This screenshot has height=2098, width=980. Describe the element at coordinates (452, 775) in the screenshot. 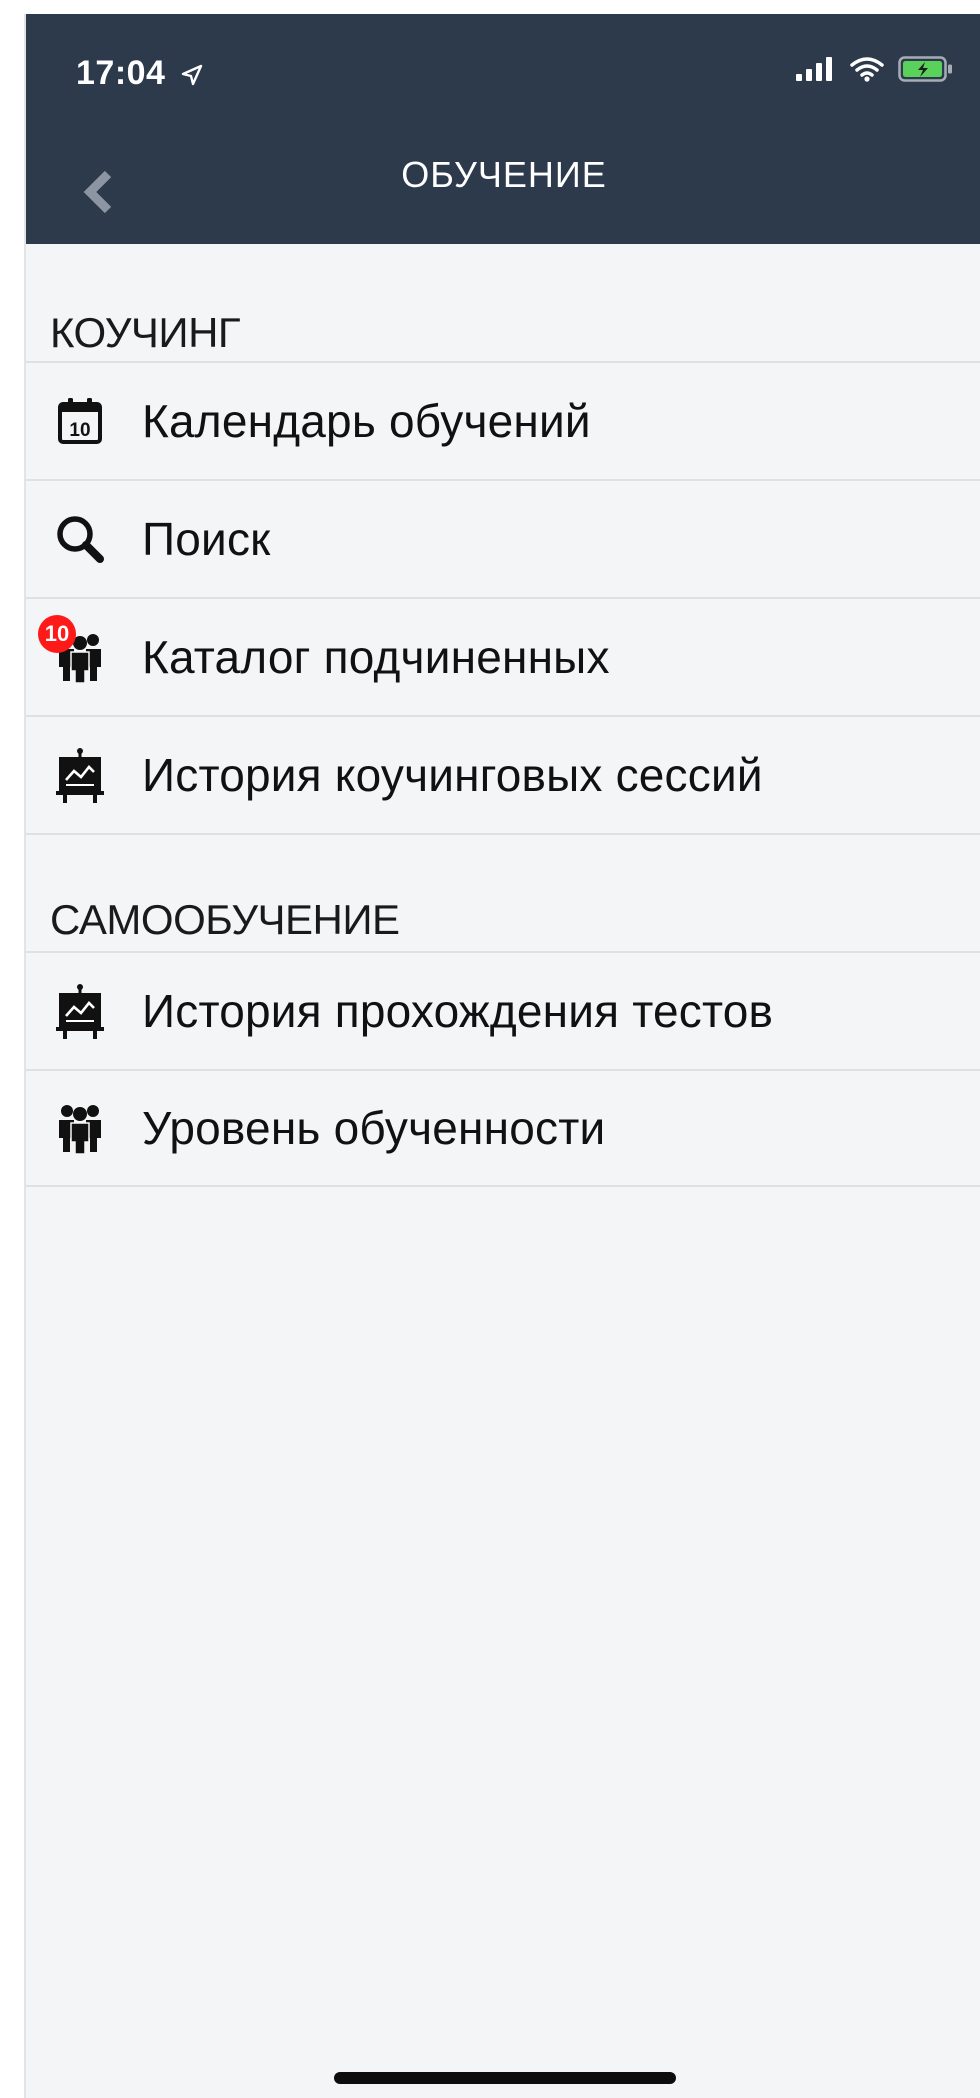

I see `menu-item-label: История коучинговых сессий` at that location.